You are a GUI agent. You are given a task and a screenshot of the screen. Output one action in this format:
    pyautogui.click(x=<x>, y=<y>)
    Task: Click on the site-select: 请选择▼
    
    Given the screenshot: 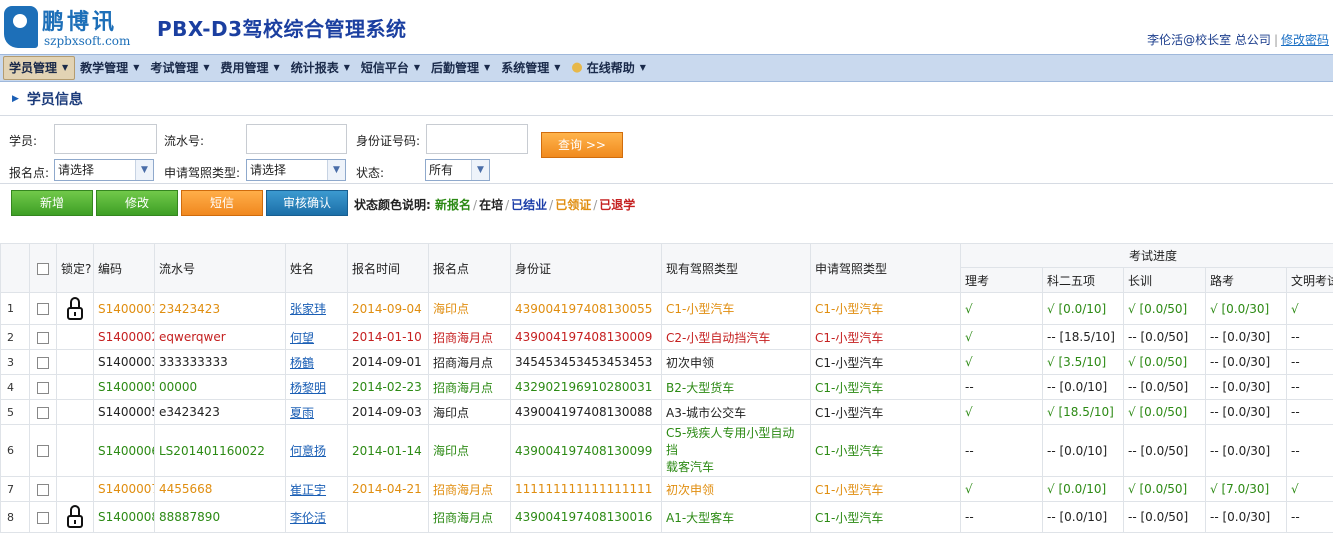 What is the action you would take?
    pyautogui.click(x=104, y=170)
    